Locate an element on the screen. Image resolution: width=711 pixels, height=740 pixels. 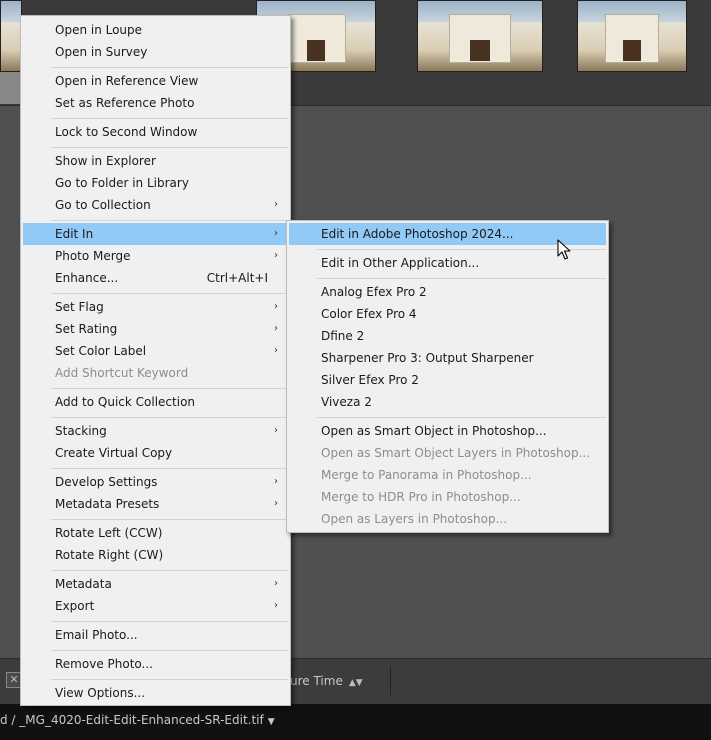
sort-dropdown: ure Time ▲▼ is located at coordinates (326, 681).